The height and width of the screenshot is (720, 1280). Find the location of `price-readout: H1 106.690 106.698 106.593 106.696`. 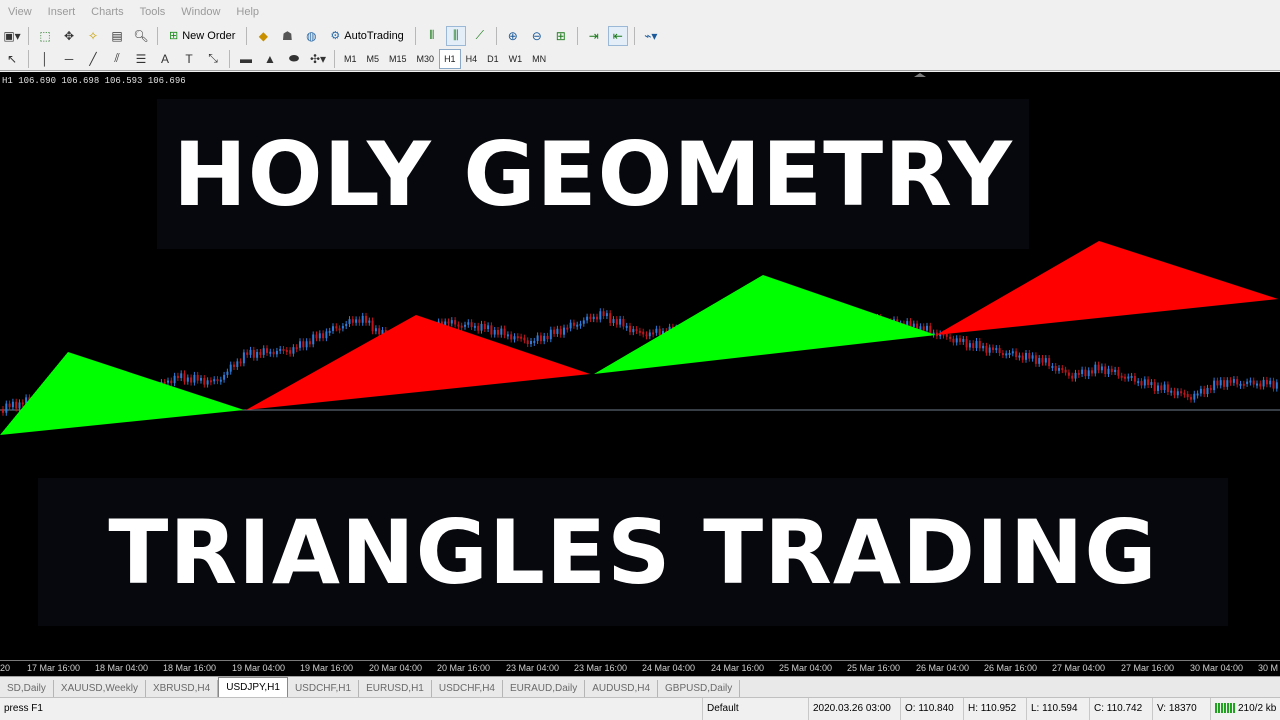

price-readout: H1 106.690 106.698 106.593 106.696 is located at coordinates (94, 81).